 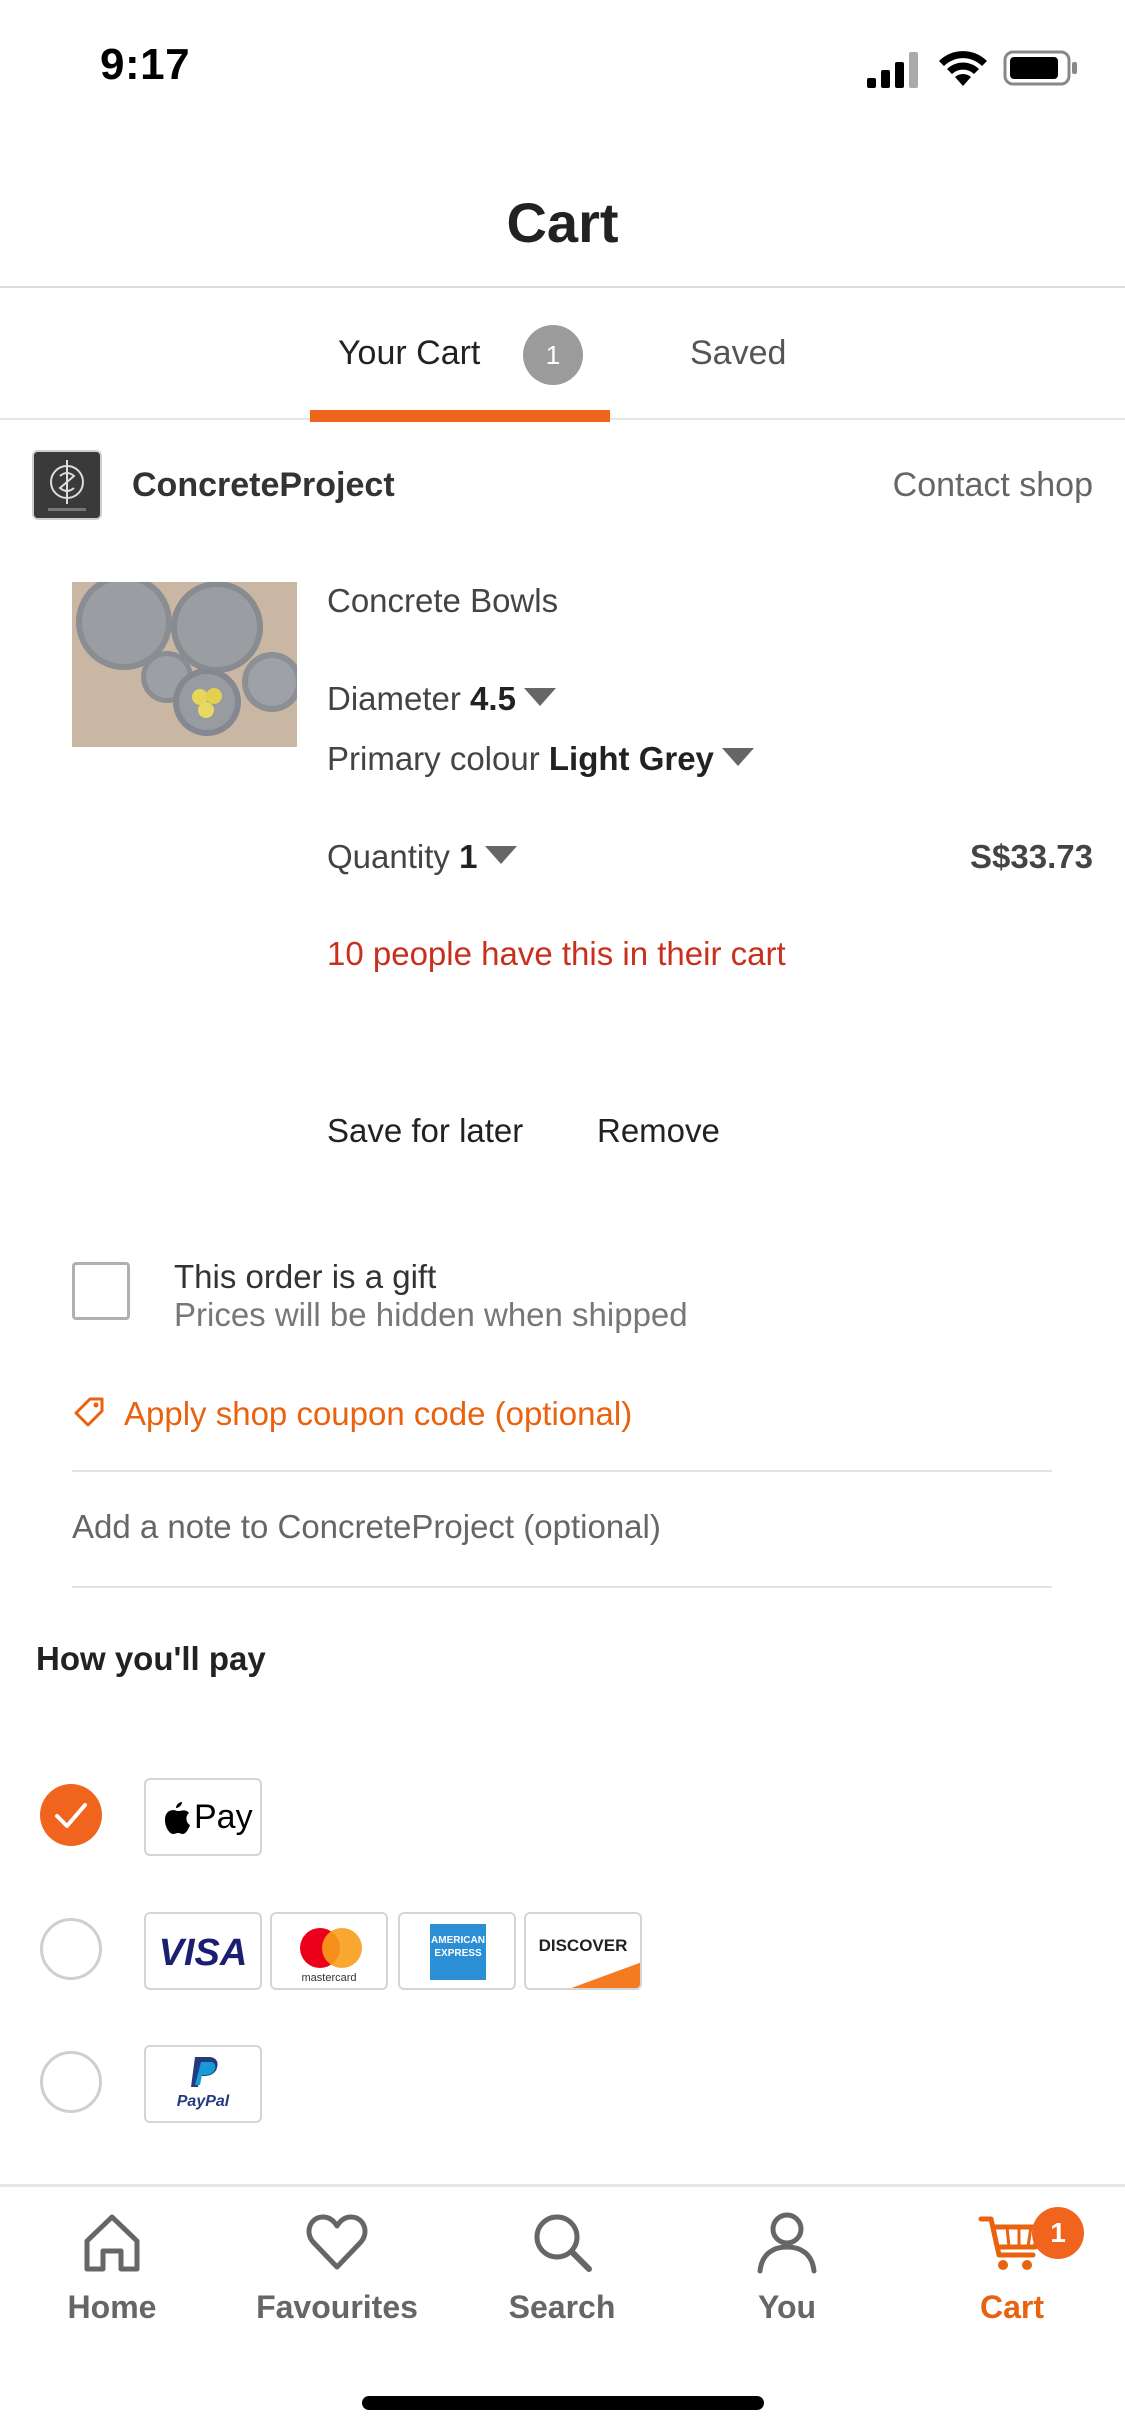 What do you see at coordinates (787, 2243) in the screenshot?
I see `person-icon` at bounding box center [787, 2243].